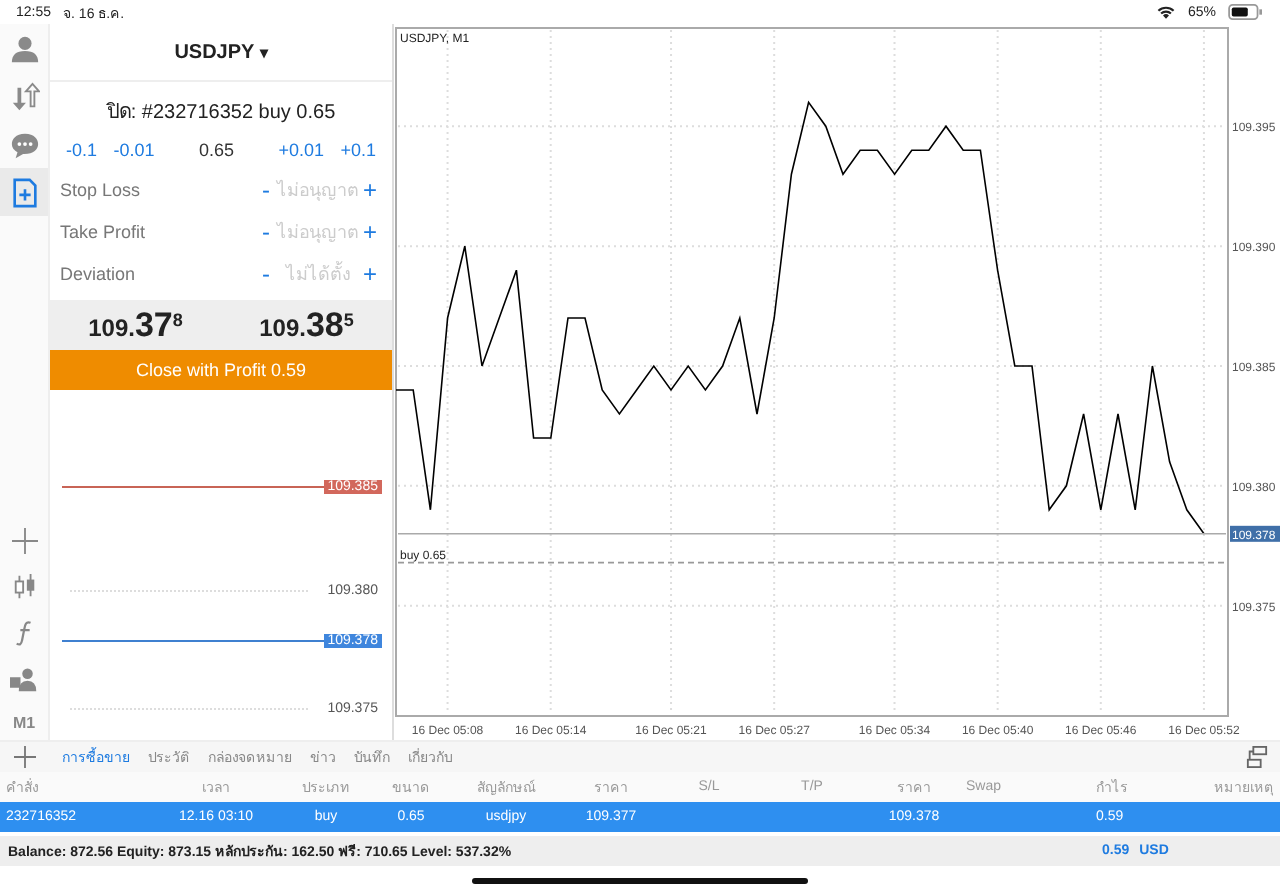 This screenshot has width=1280, height=894. What do you see at coordinates (24, 144) in the screenshot?
I see `chat-icon` at bounding box center [24, 144].